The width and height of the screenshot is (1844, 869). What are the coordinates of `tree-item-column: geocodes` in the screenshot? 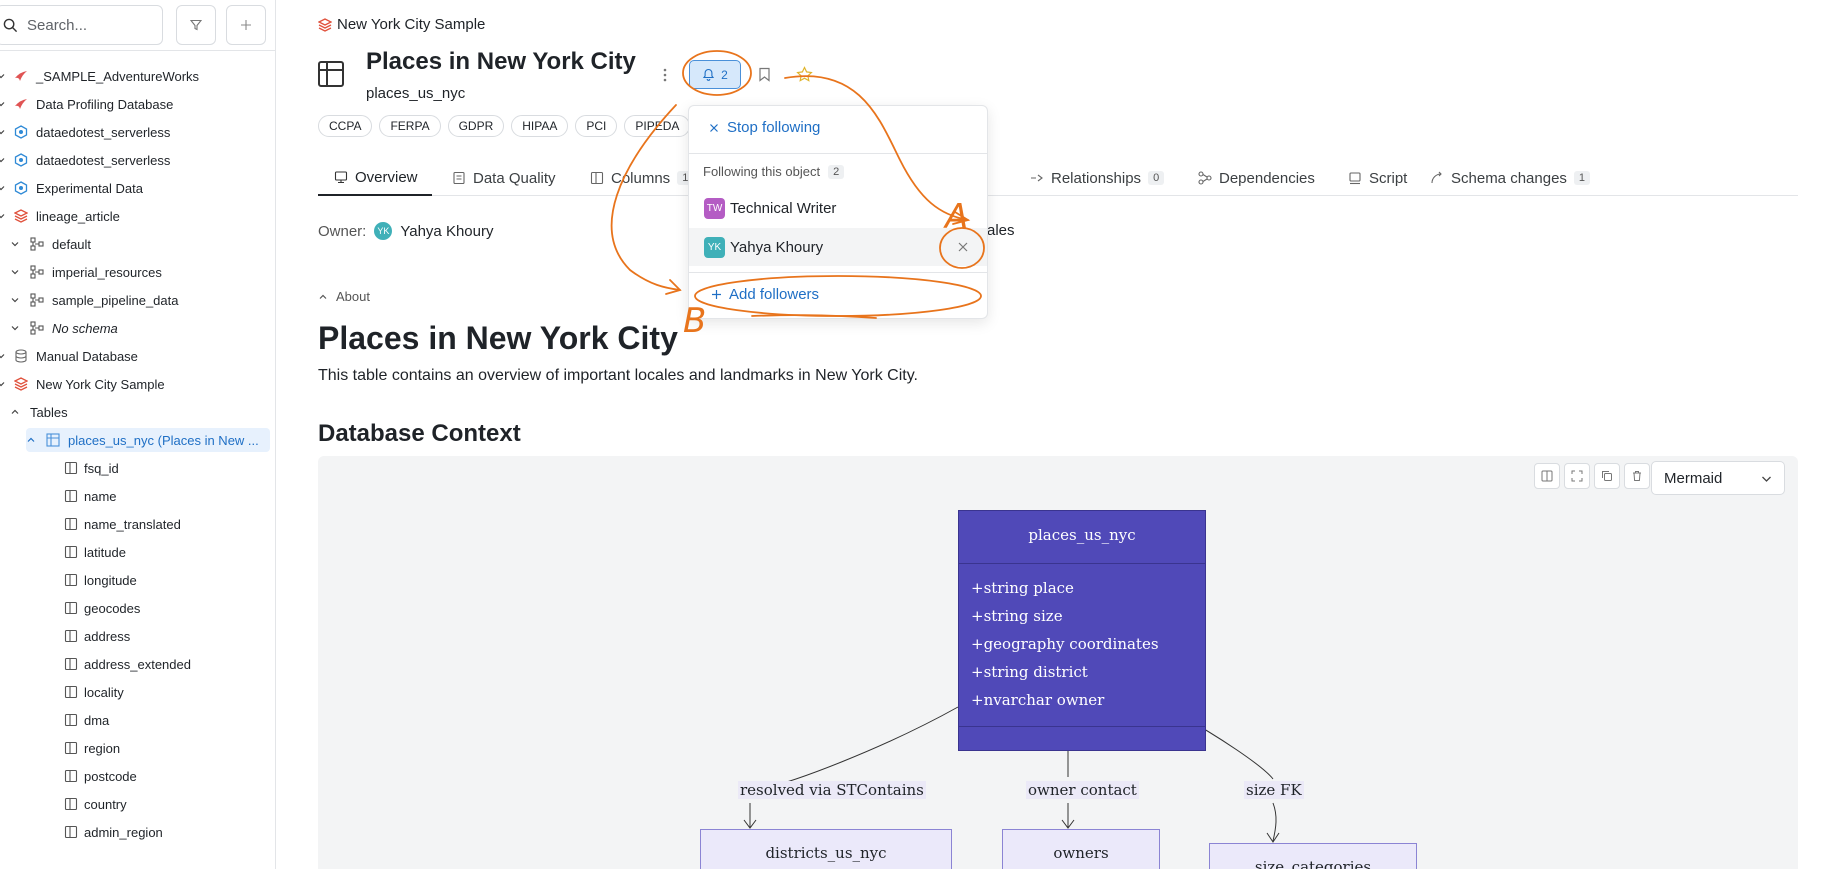 It's located at (136, 608).